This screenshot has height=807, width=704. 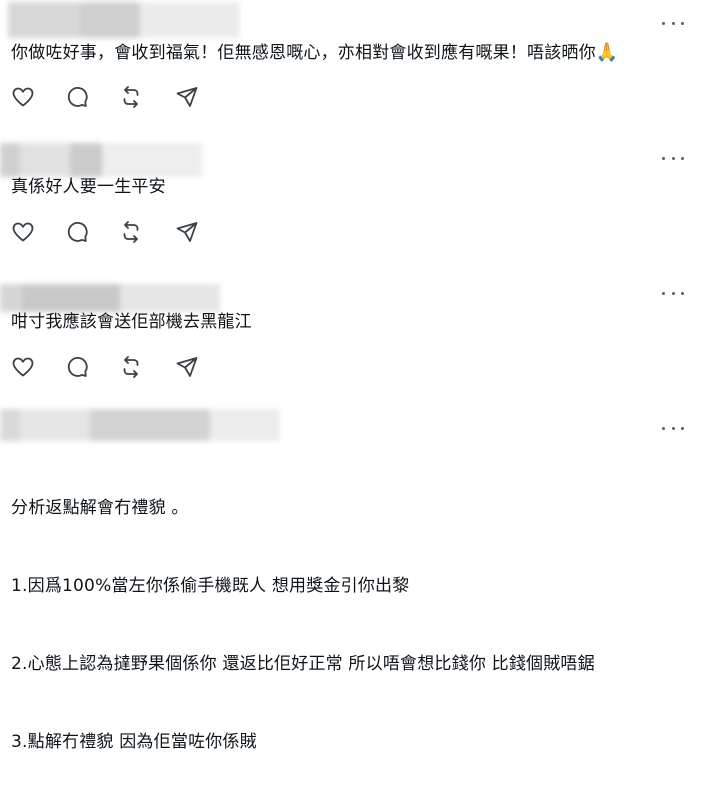 I want to click on post-text-content: 真係好人要一生平安, so click(x=88, y=187).